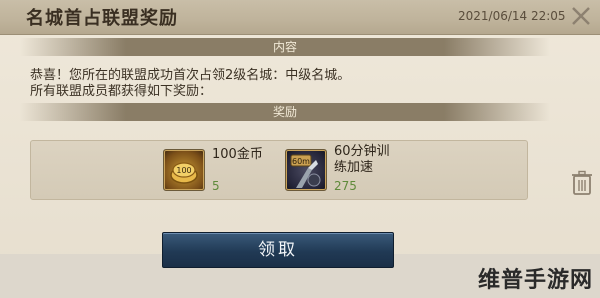  I want to click on reward-name-speedup-line-1: 60分钟训, so click(362, 151).